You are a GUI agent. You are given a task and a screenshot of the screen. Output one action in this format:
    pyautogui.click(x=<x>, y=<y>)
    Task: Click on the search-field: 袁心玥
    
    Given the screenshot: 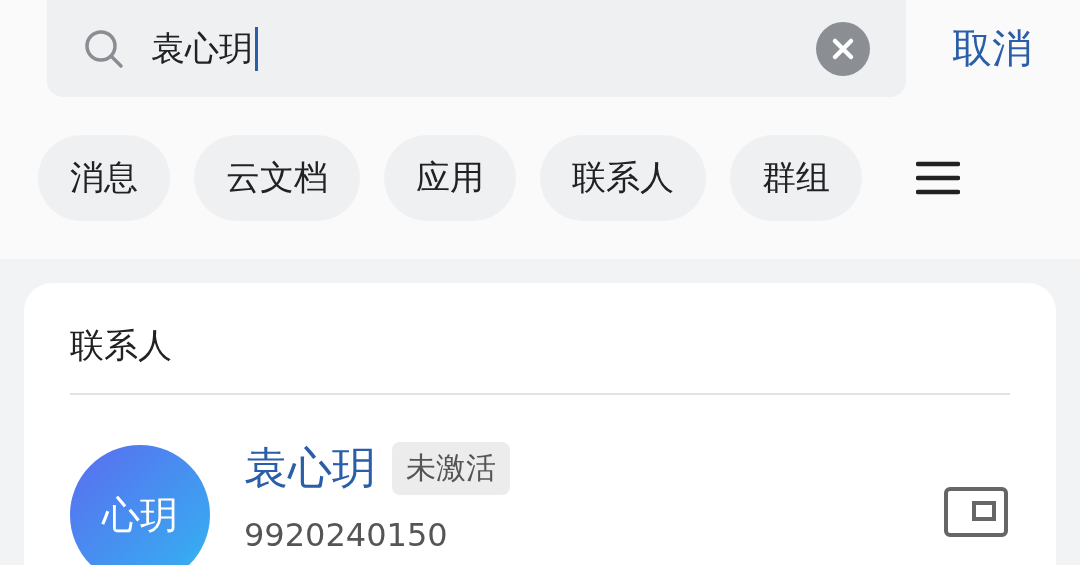 What is the action you would take?
    pyautogui.click(x=476, y=48)
    